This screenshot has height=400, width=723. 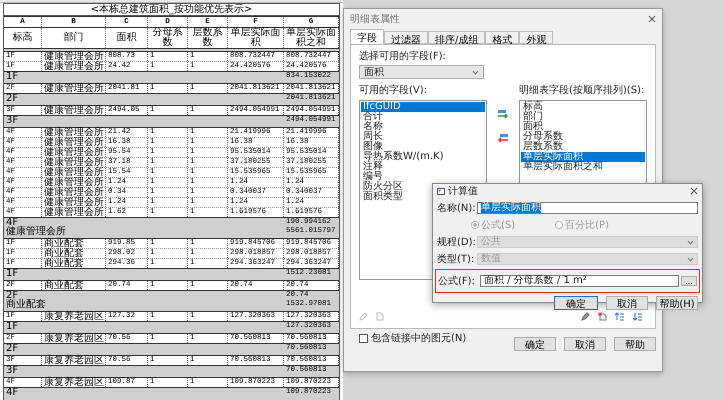 I want to click on column-header: 分母系数, so click(x=168, y=38).